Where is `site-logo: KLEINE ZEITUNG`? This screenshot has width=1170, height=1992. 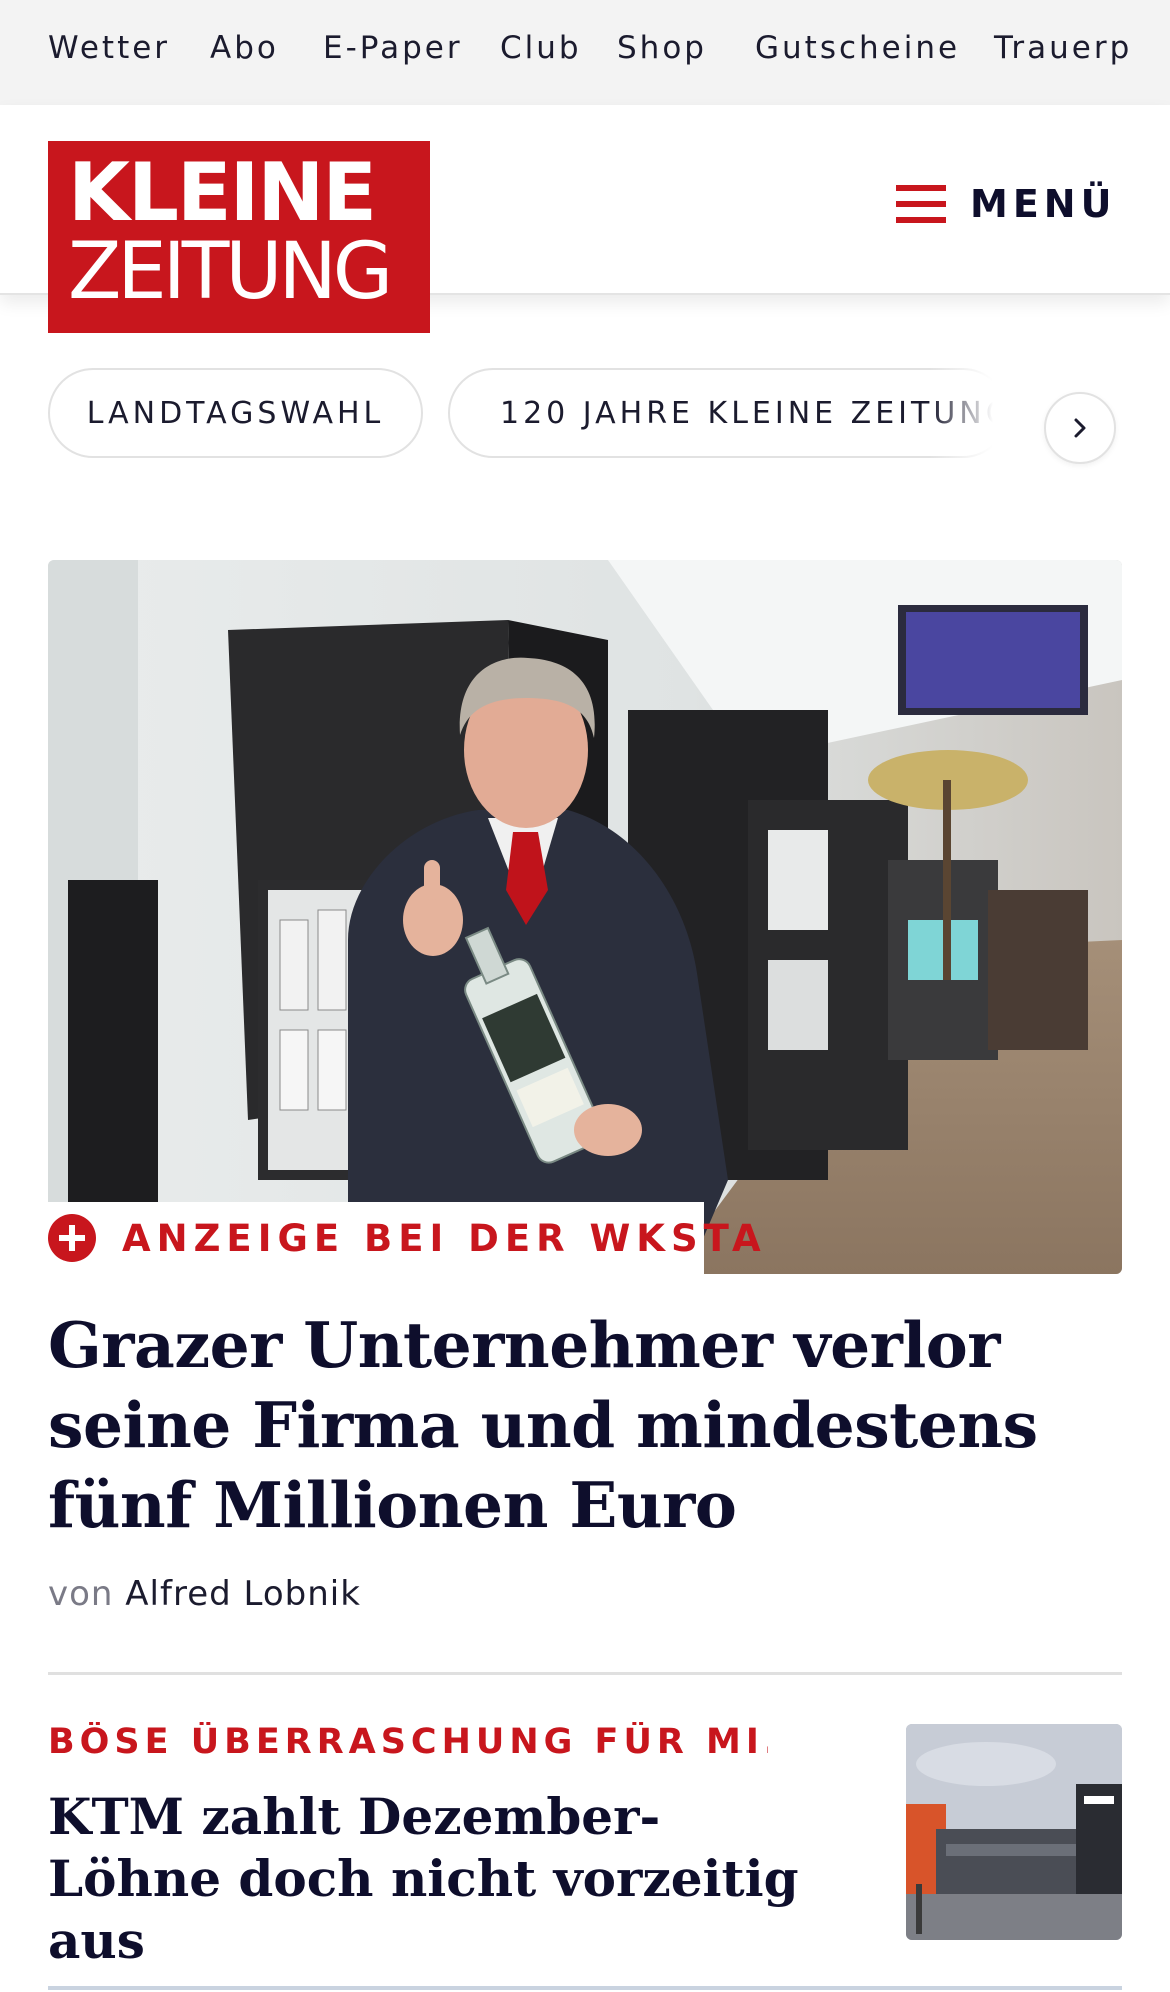 site-logo: KLEINE ZEITUNG is located at coordinates (239, 237).